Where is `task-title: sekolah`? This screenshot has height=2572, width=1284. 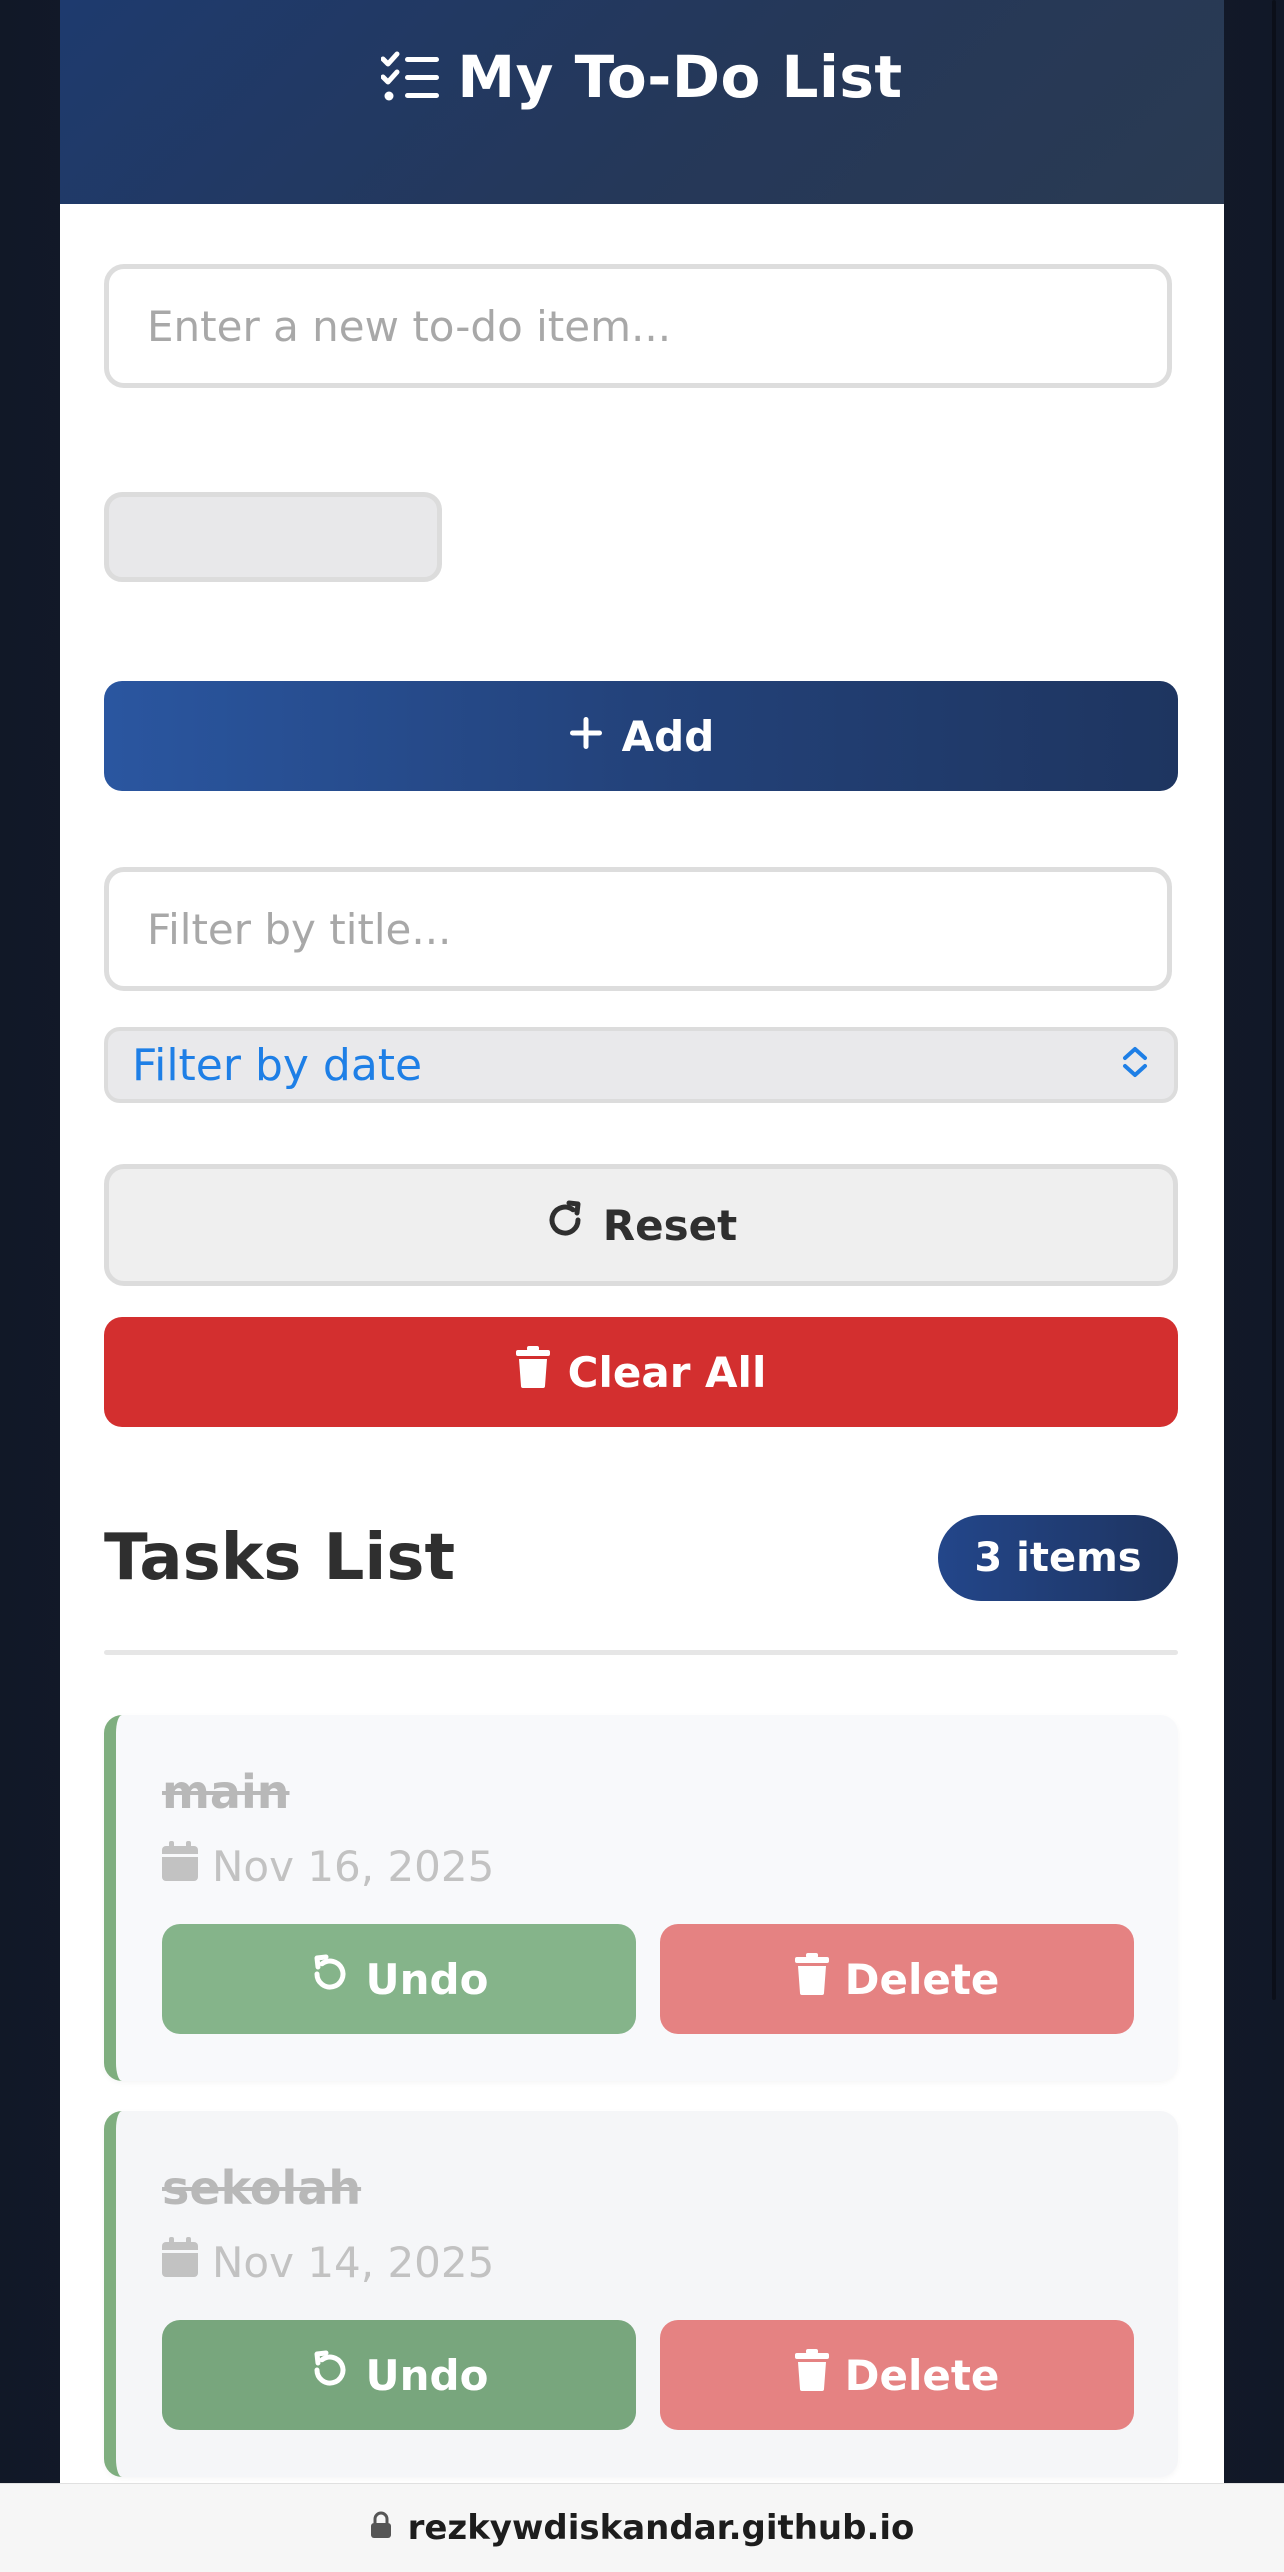 task-title: sekolah is located at coordinates (262, 2188).